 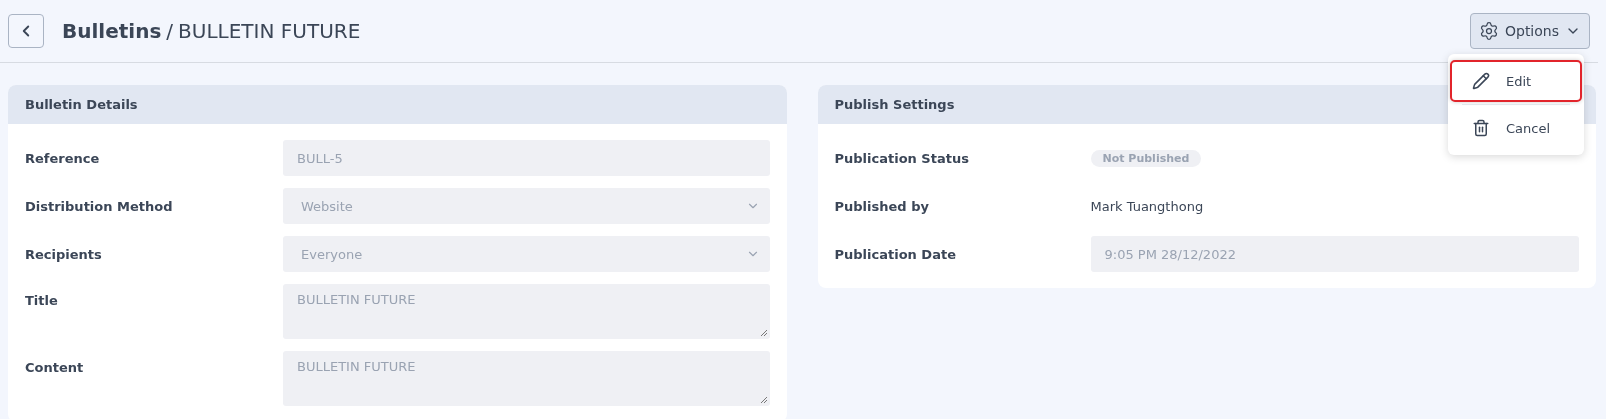 I want to click on settings-icon, so click(x=1488, y=31).